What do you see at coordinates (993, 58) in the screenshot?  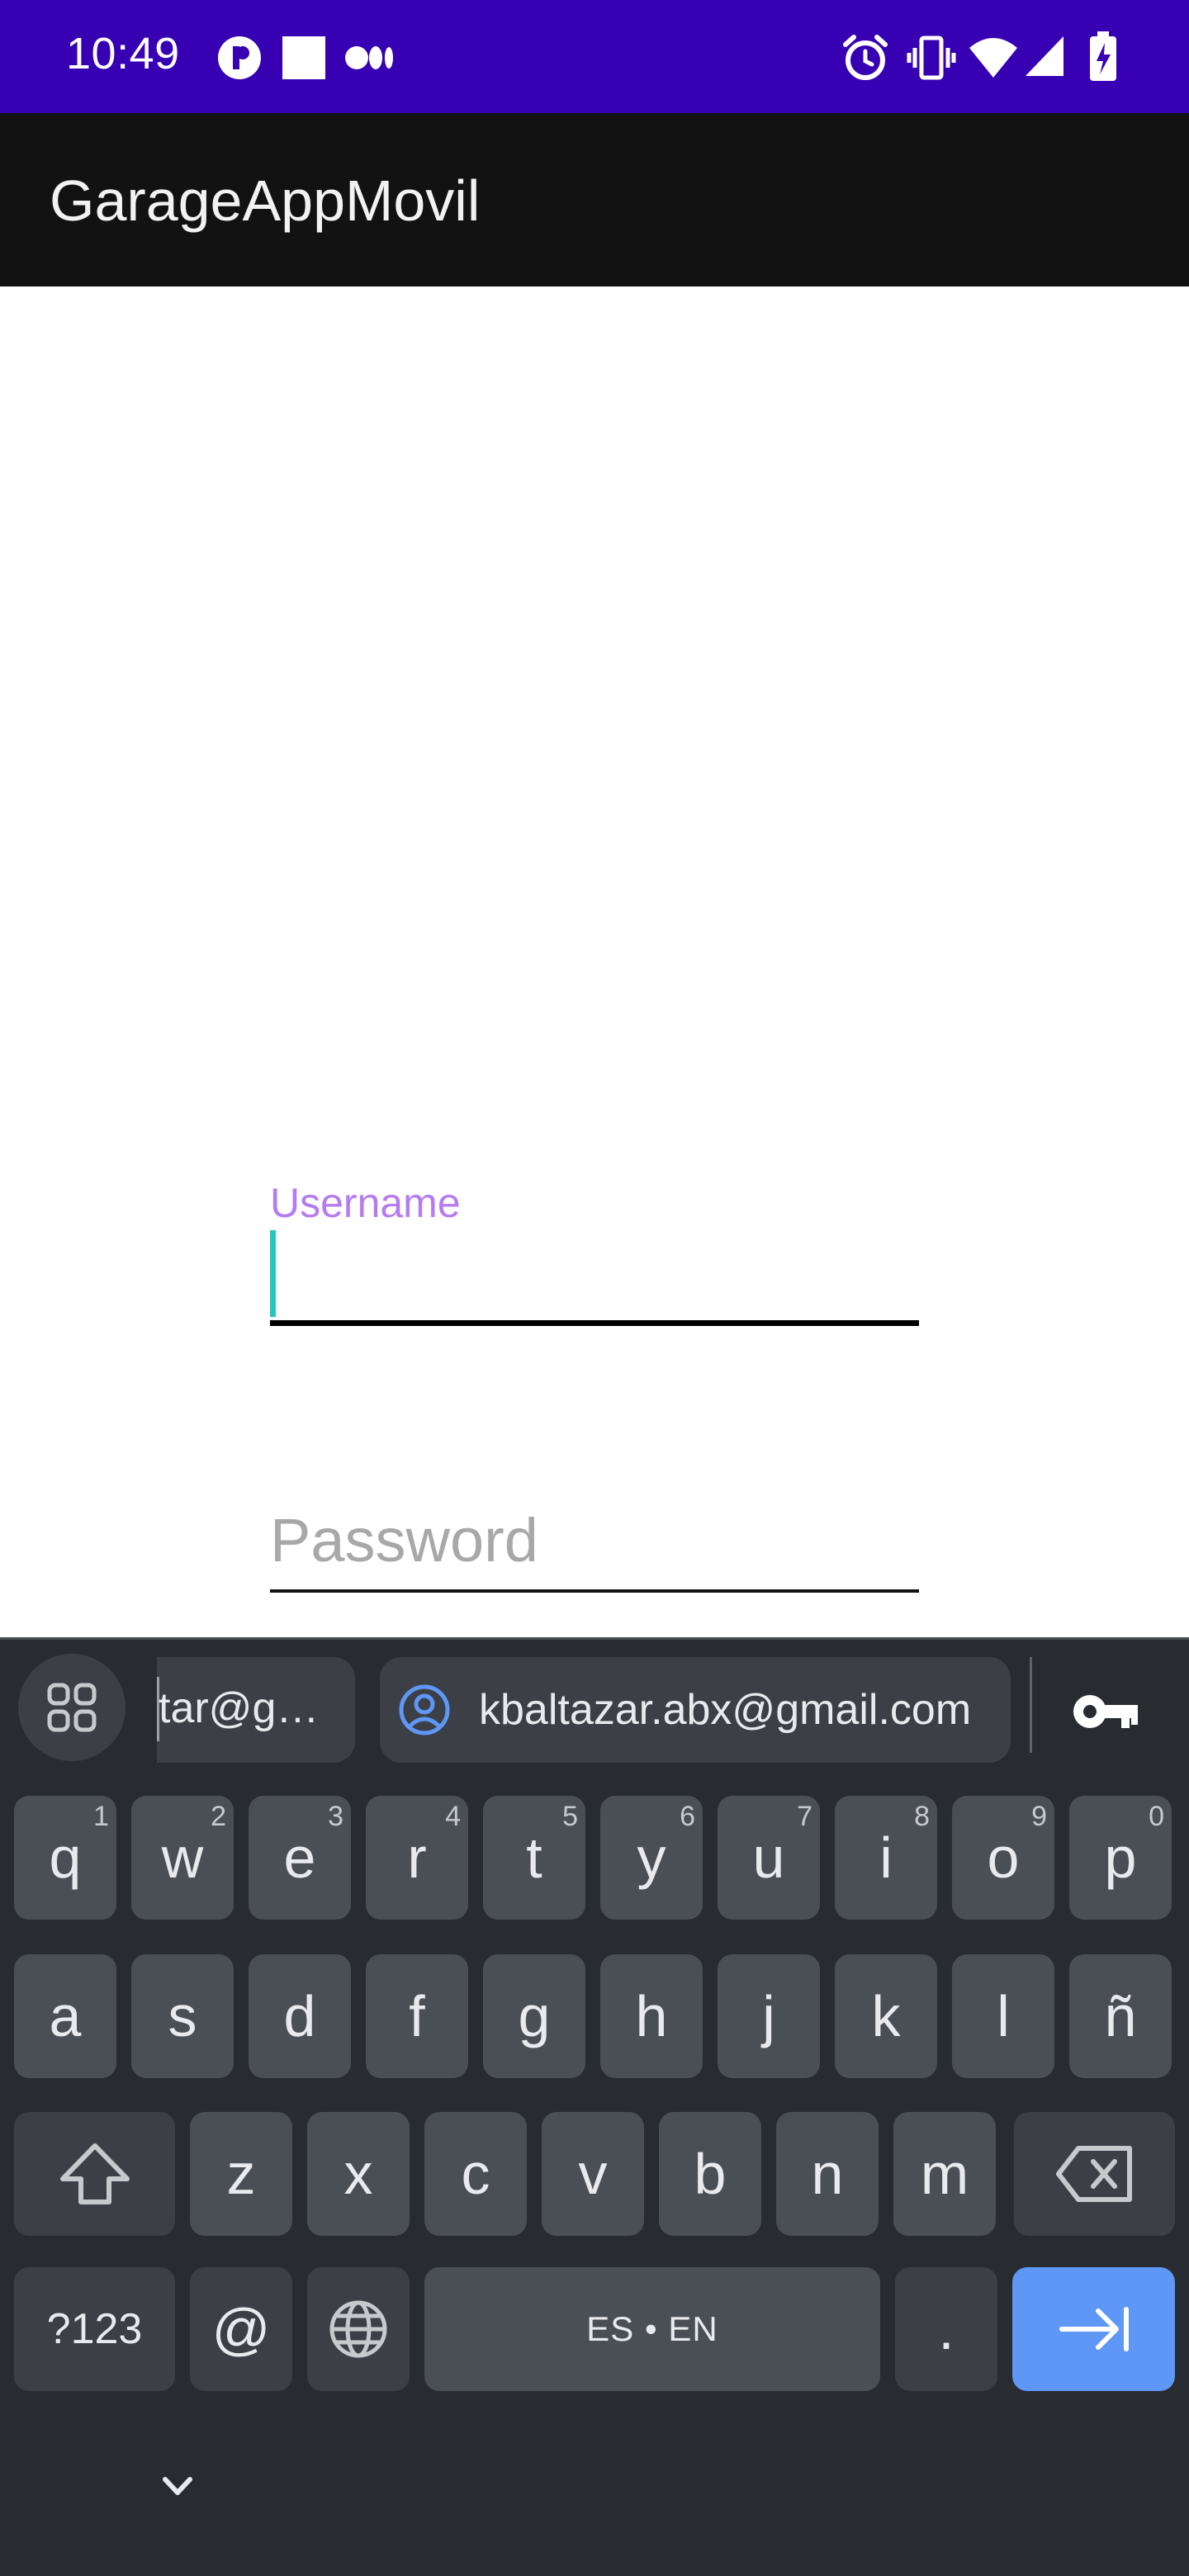 I see `wifi-icon` at bounding box center [993, 58].